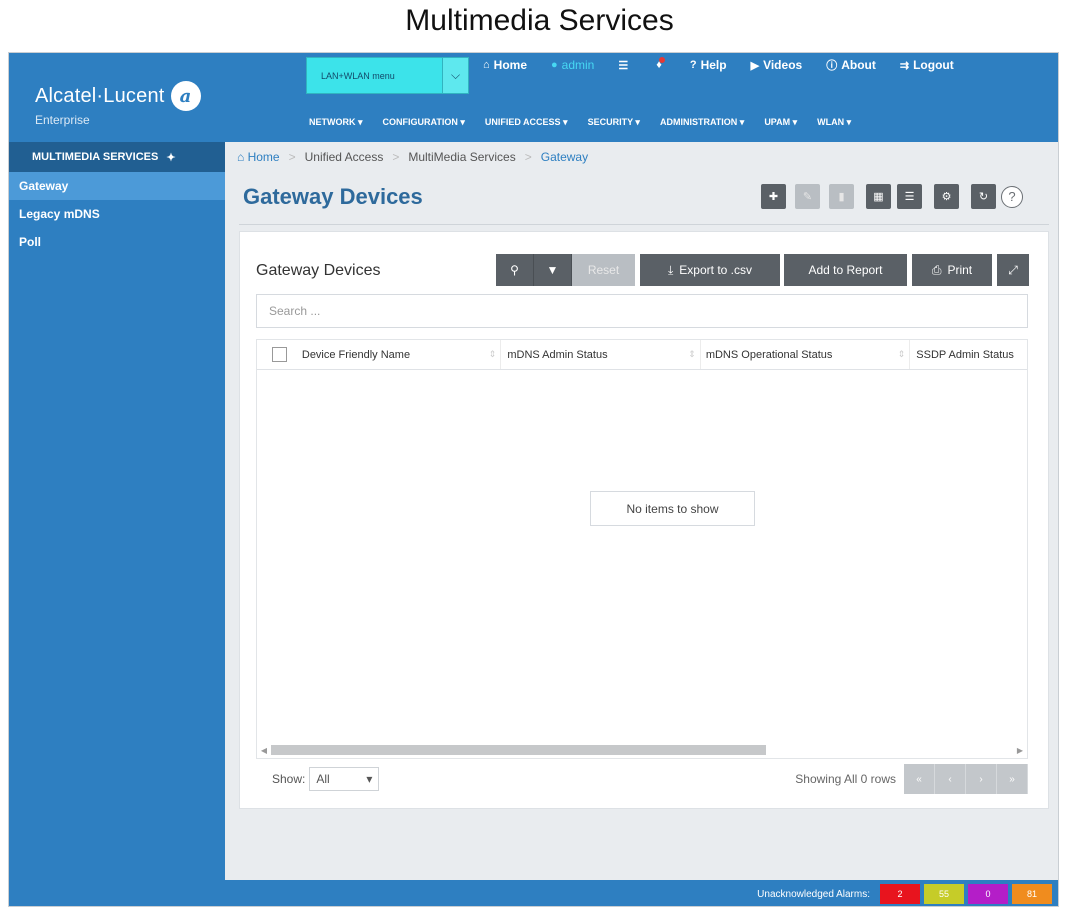 The image size is (1079, 911). Describe the element at coordinates (344, 157) in the screenshot. I see `breadcrumb-unified-access: Unified Access` at that location.